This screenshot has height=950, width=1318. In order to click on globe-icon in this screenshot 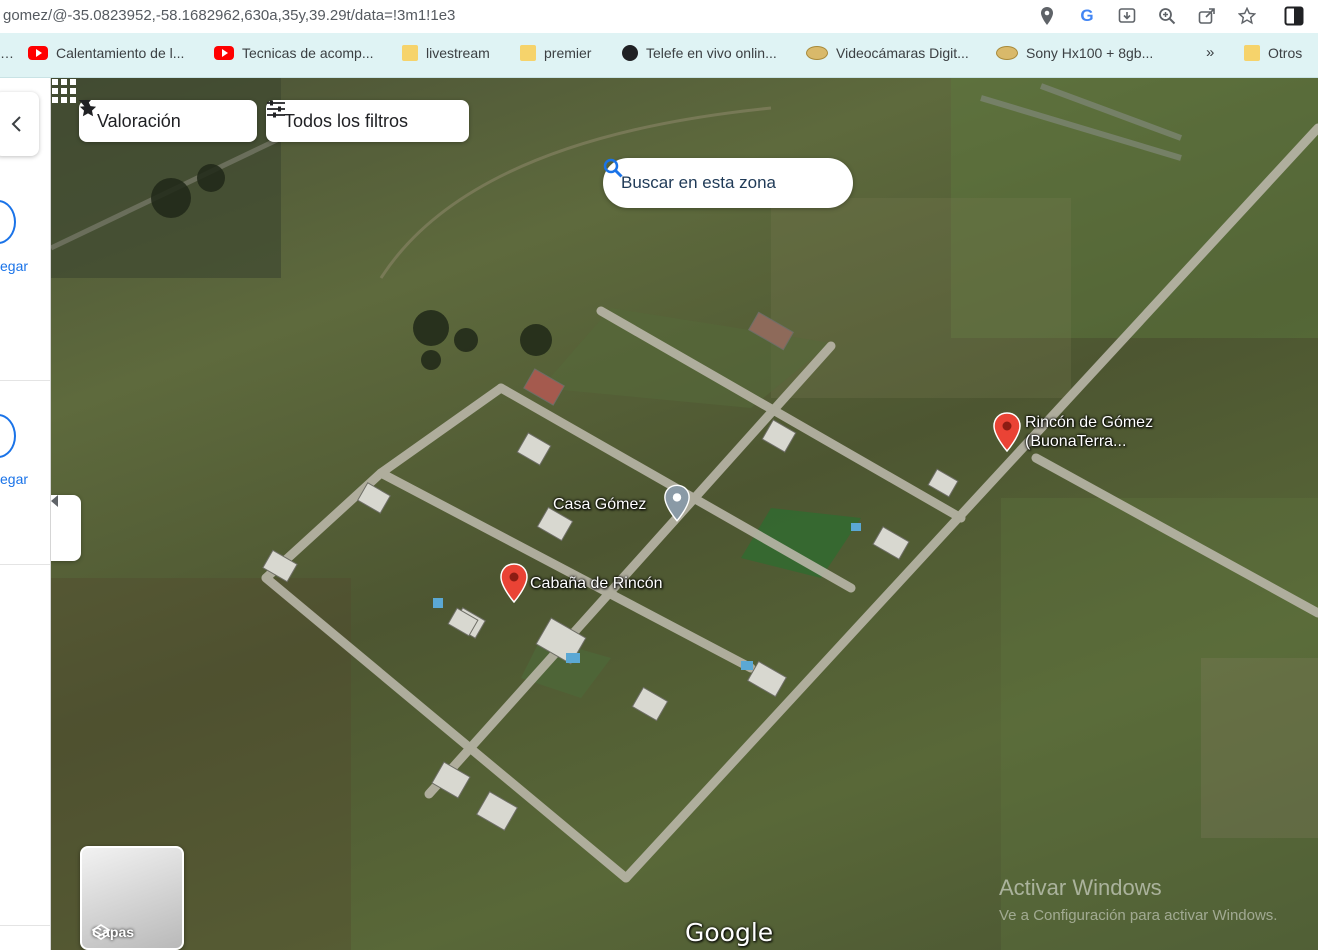, I will do `click(630, 53)`.